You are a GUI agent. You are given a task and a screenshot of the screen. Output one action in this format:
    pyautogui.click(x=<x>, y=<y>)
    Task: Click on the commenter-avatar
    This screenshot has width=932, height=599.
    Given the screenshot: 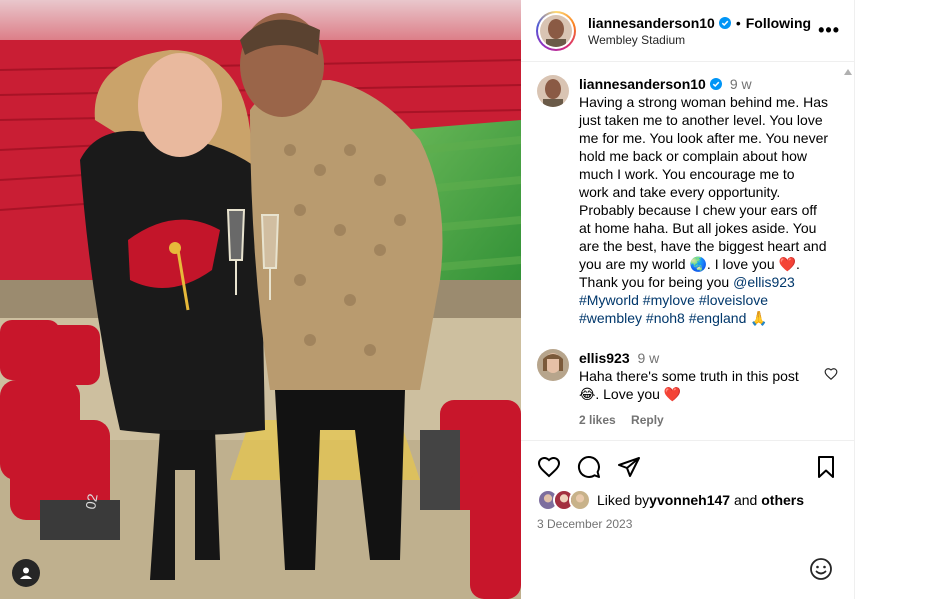 What is the action you would take?
    pyautogui.click(x=553, y=365)
    